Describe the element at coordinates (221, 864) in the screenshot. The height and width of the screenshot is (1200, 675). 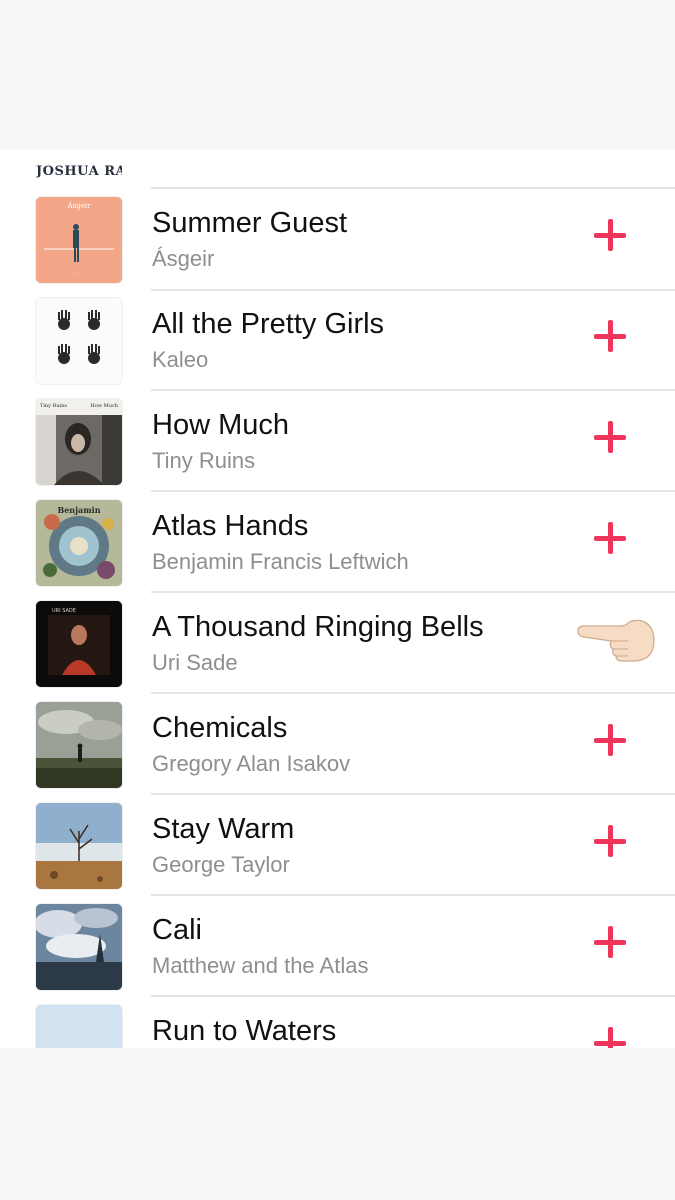
I see `song-artist: George Taylor` at that location.